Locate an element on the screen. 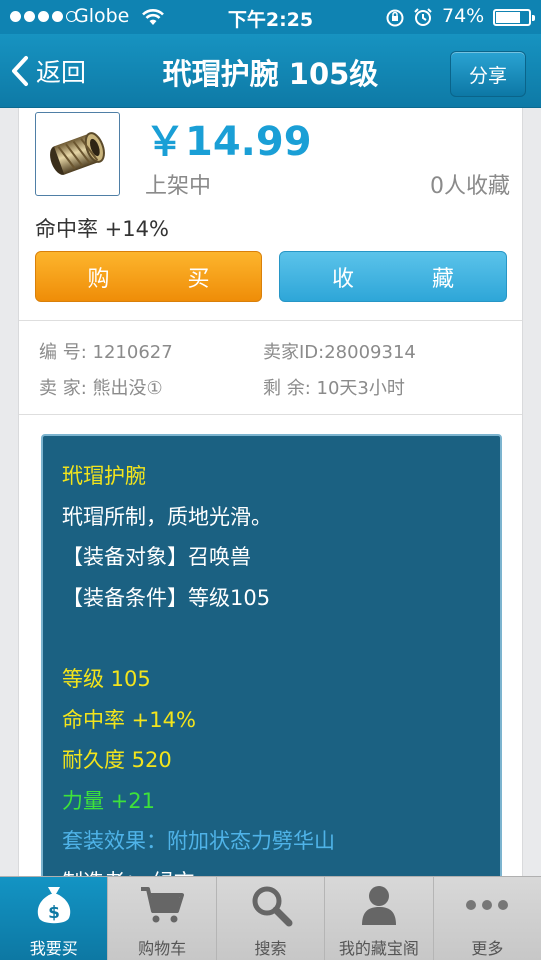 The width and height of the screenshot is (541, 960). description-line: 【装备对象】召唤兽 is located at coordinates (156, 557).